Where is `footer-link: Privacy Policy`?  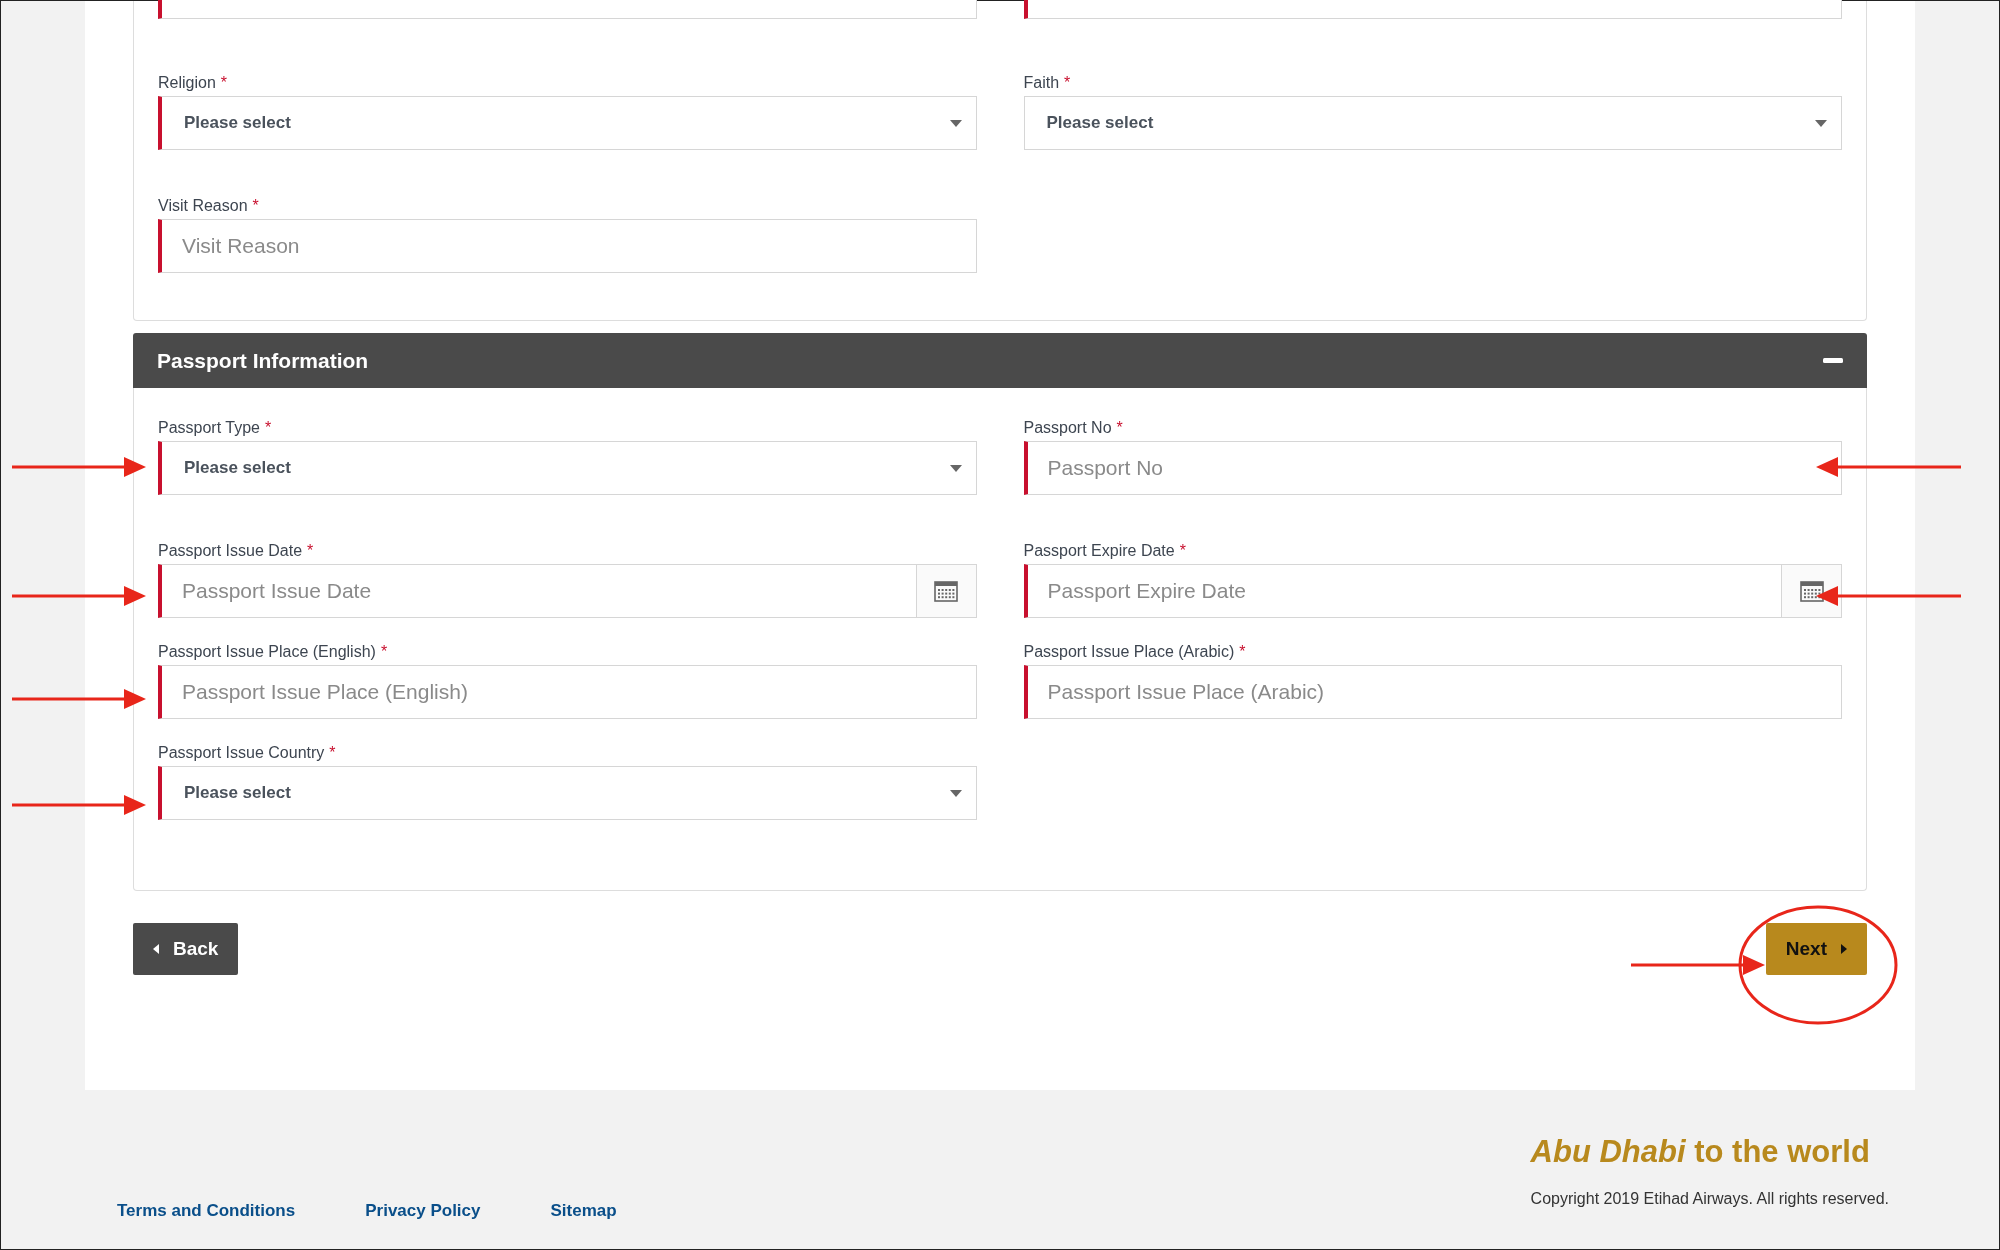
footer-link: Privacy Policy is located at coordinates (423, 1211).